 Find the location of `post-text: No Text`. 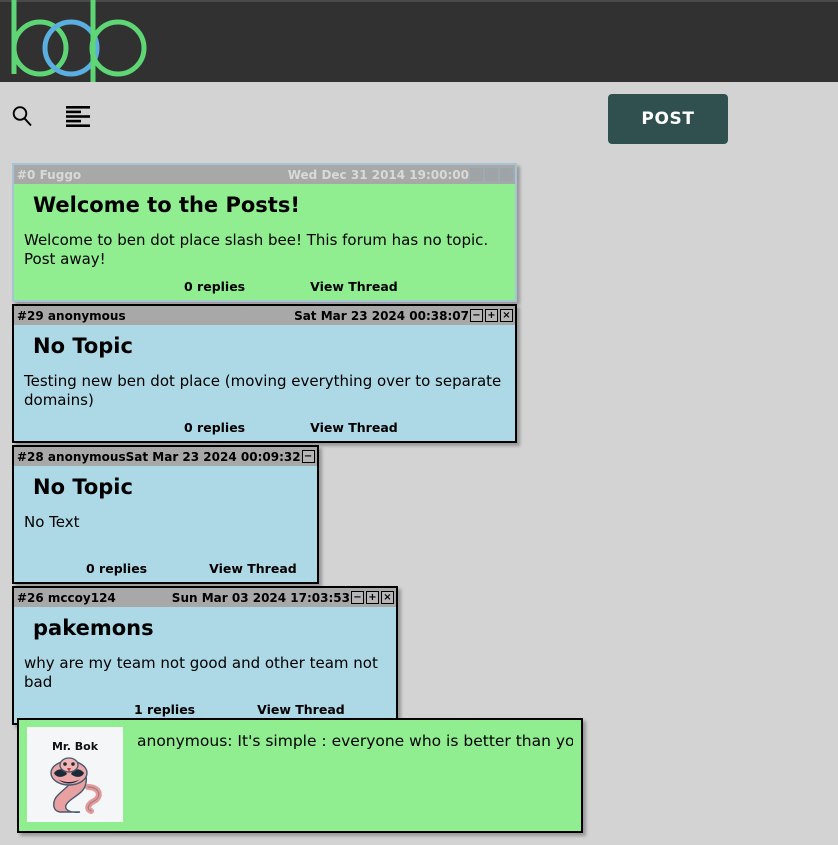

post-text: No Text is located at coordinates (52, 522).